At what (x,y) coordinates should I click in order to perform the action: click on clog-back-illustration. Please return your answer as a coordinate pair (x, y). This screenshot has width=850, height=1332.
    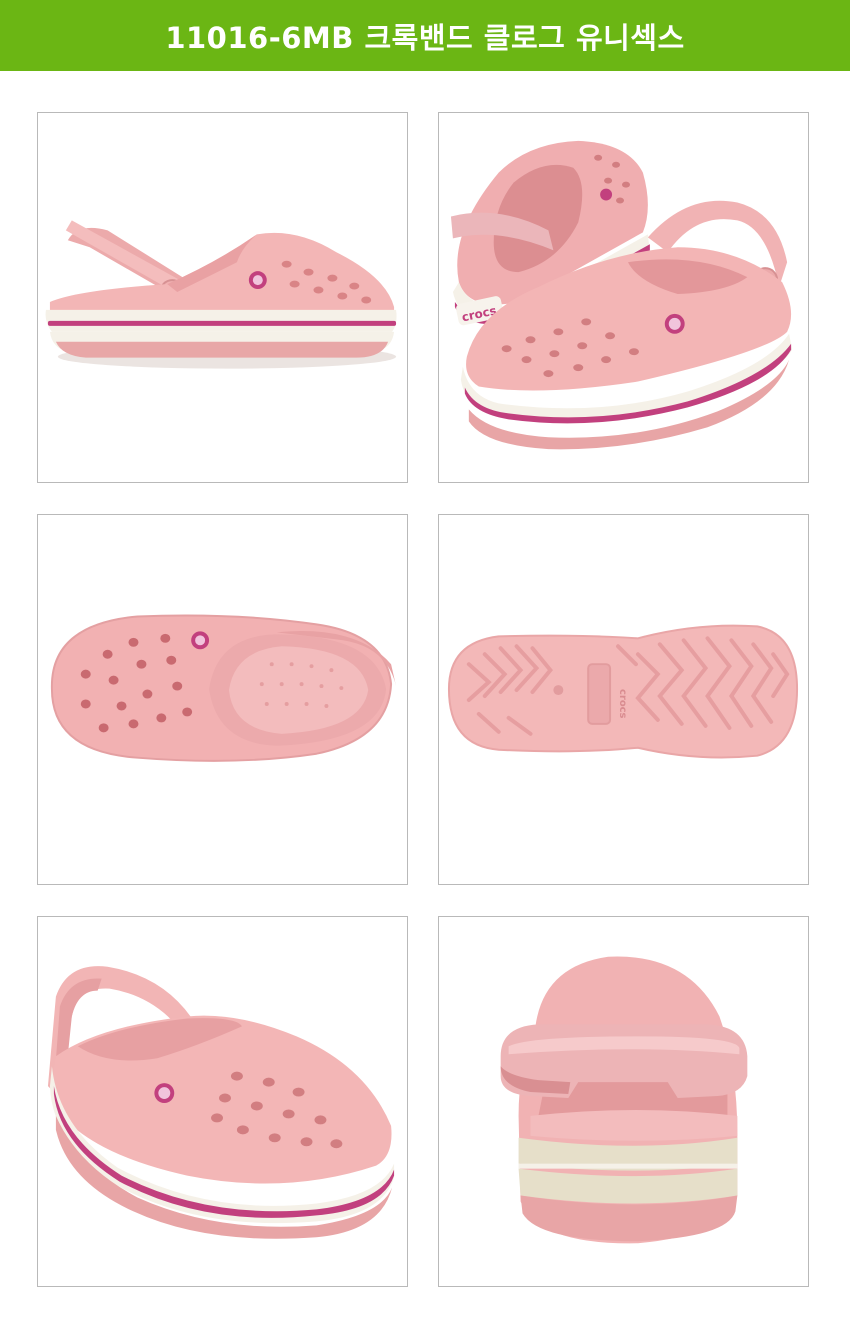
    Looking at the image, I should click on (624, 1100).